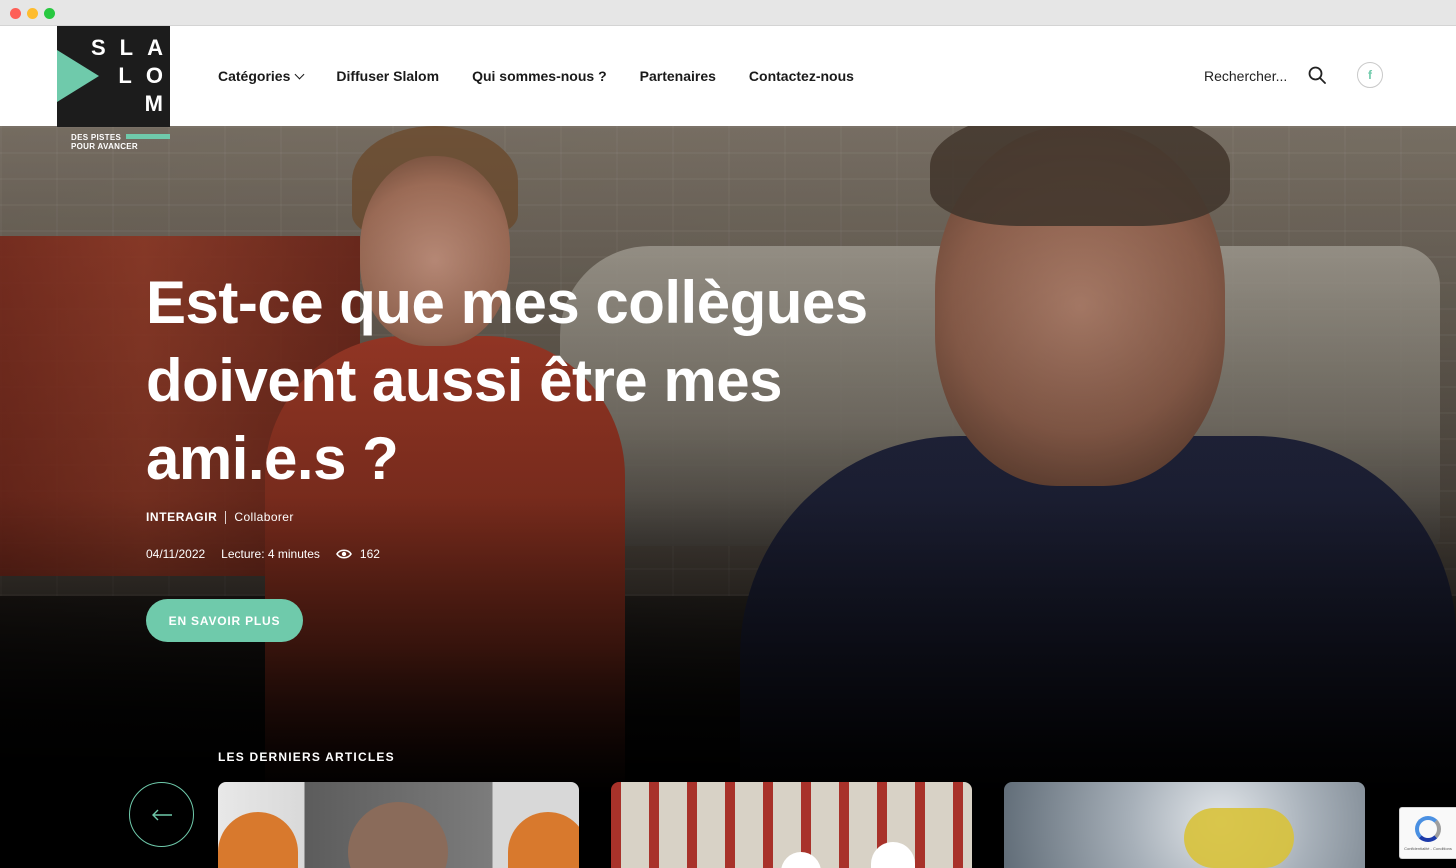  What do you see at coordinates (398, 835) in the screenshot?
I see `card-image-person` at bounding box center [398, 835].